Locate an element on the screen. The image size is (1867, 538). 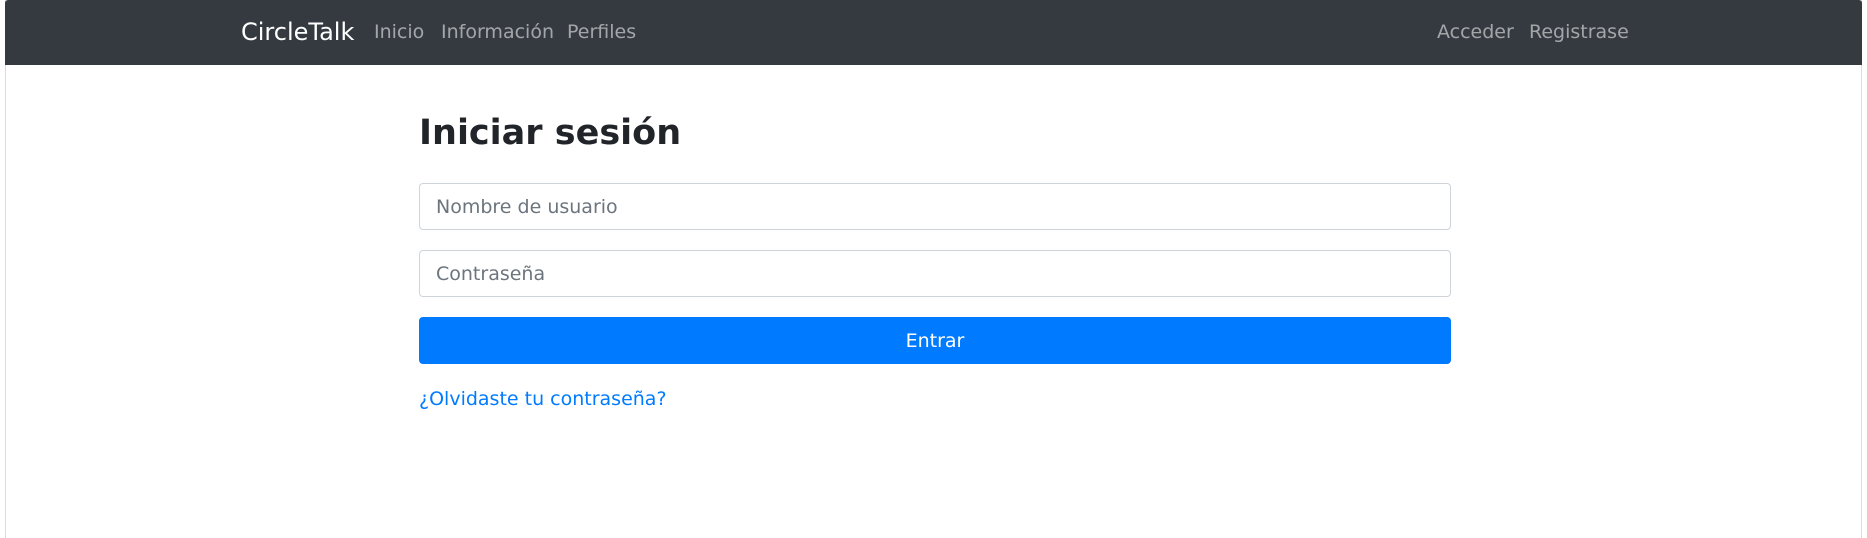
forgot-password-link: ¿Olvidaste tu contraseña? is located at coordinates (543, 399).